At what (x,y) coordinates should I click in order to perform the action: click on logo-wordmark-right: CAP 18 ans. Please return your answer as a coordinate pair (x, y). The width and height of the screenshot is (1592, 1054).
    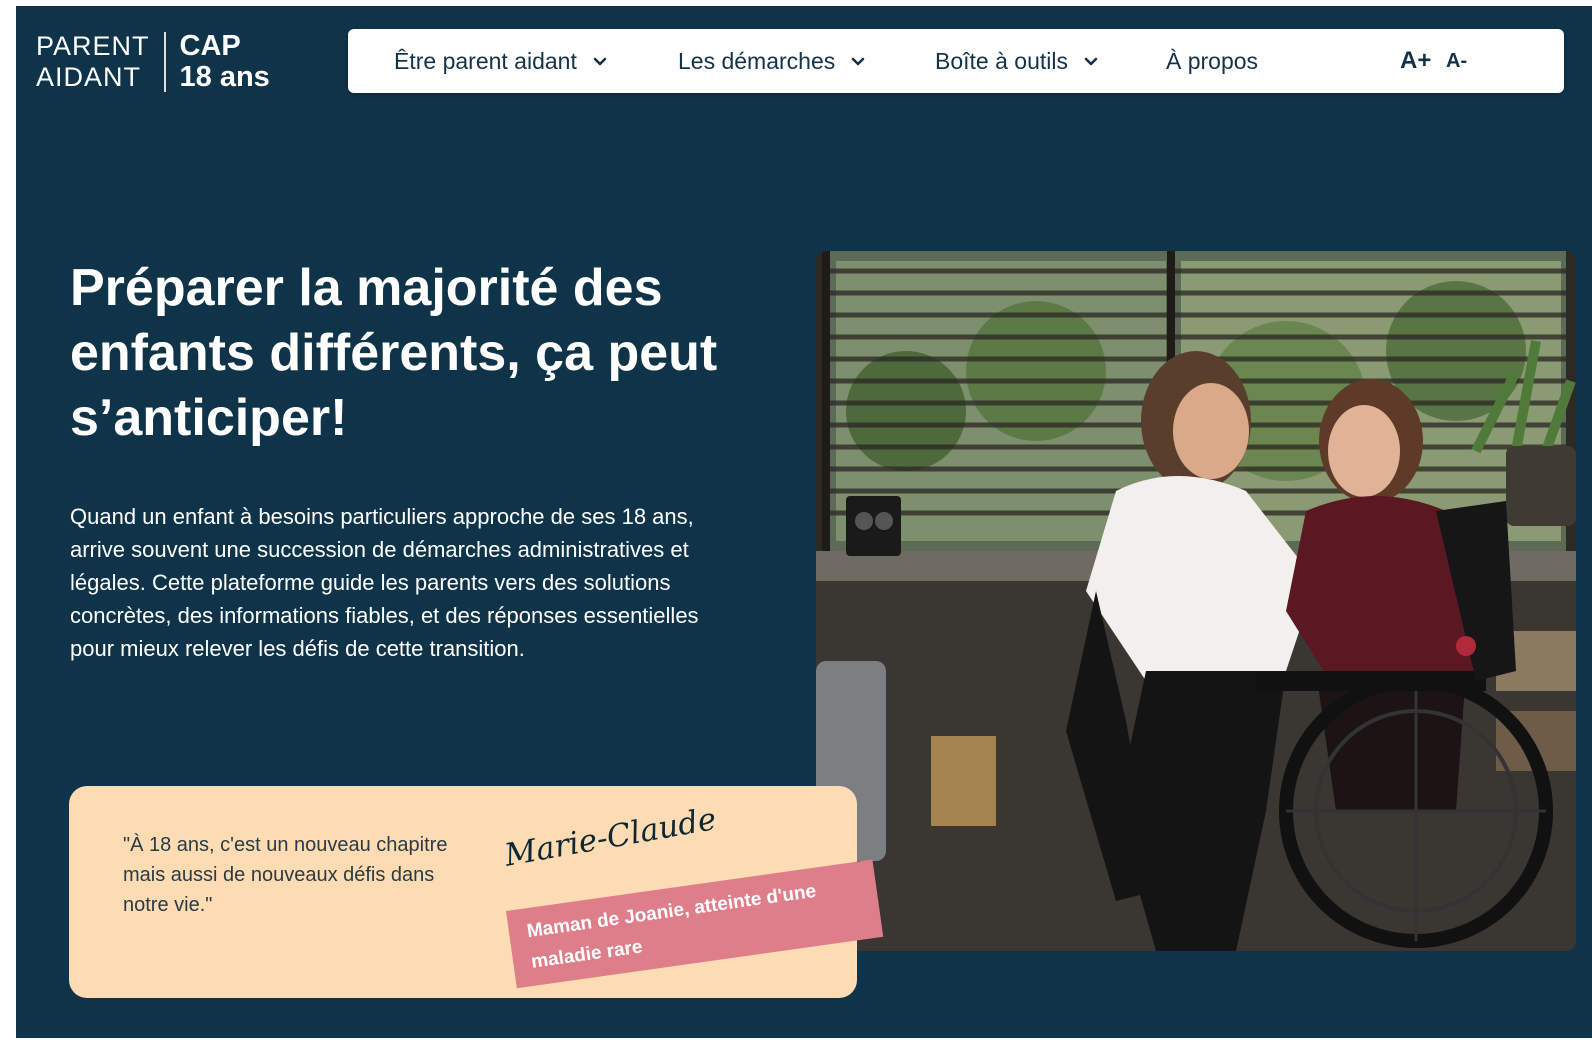
    Looking at the image, I should click on (218, 62).